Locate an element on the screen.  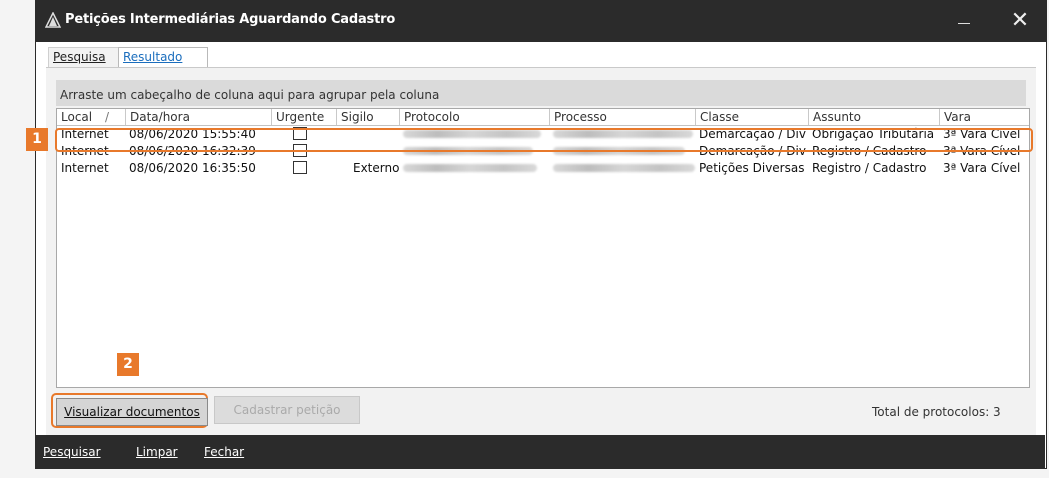
col-header-local: Local / is located at coordinates (91, 117).